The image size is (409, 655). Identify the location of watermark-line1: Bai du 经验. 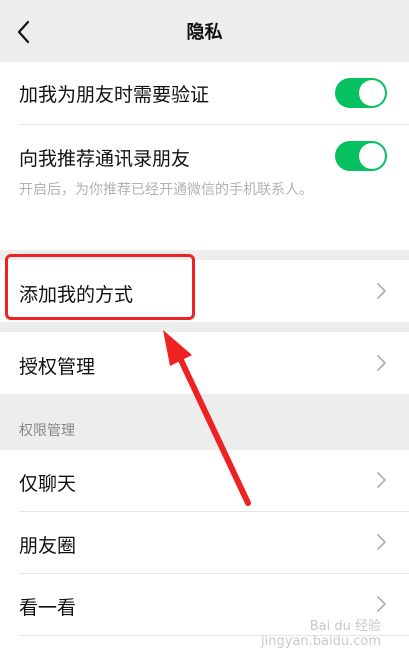
(345, 626).